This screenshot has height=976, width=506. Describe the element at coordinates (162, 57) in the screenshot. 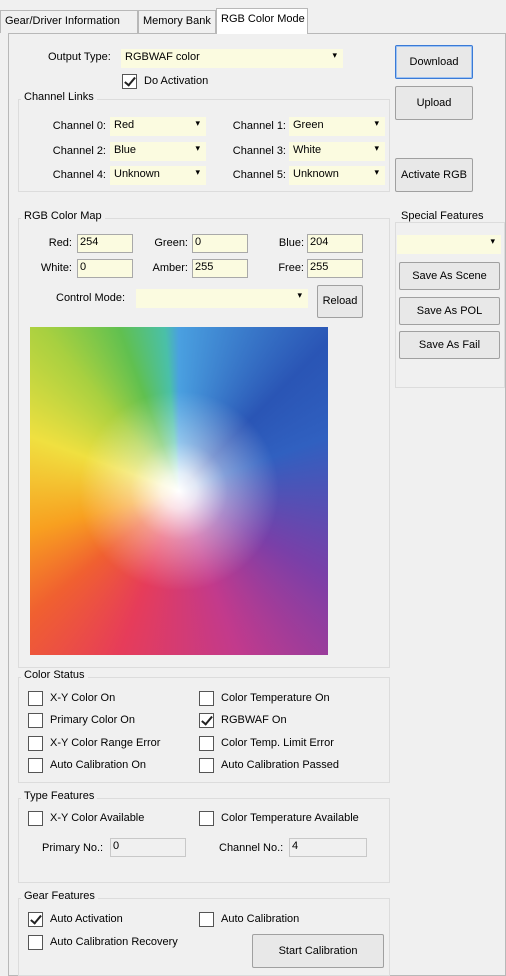

I see `output-type-value: RGBWAF color` at that location.